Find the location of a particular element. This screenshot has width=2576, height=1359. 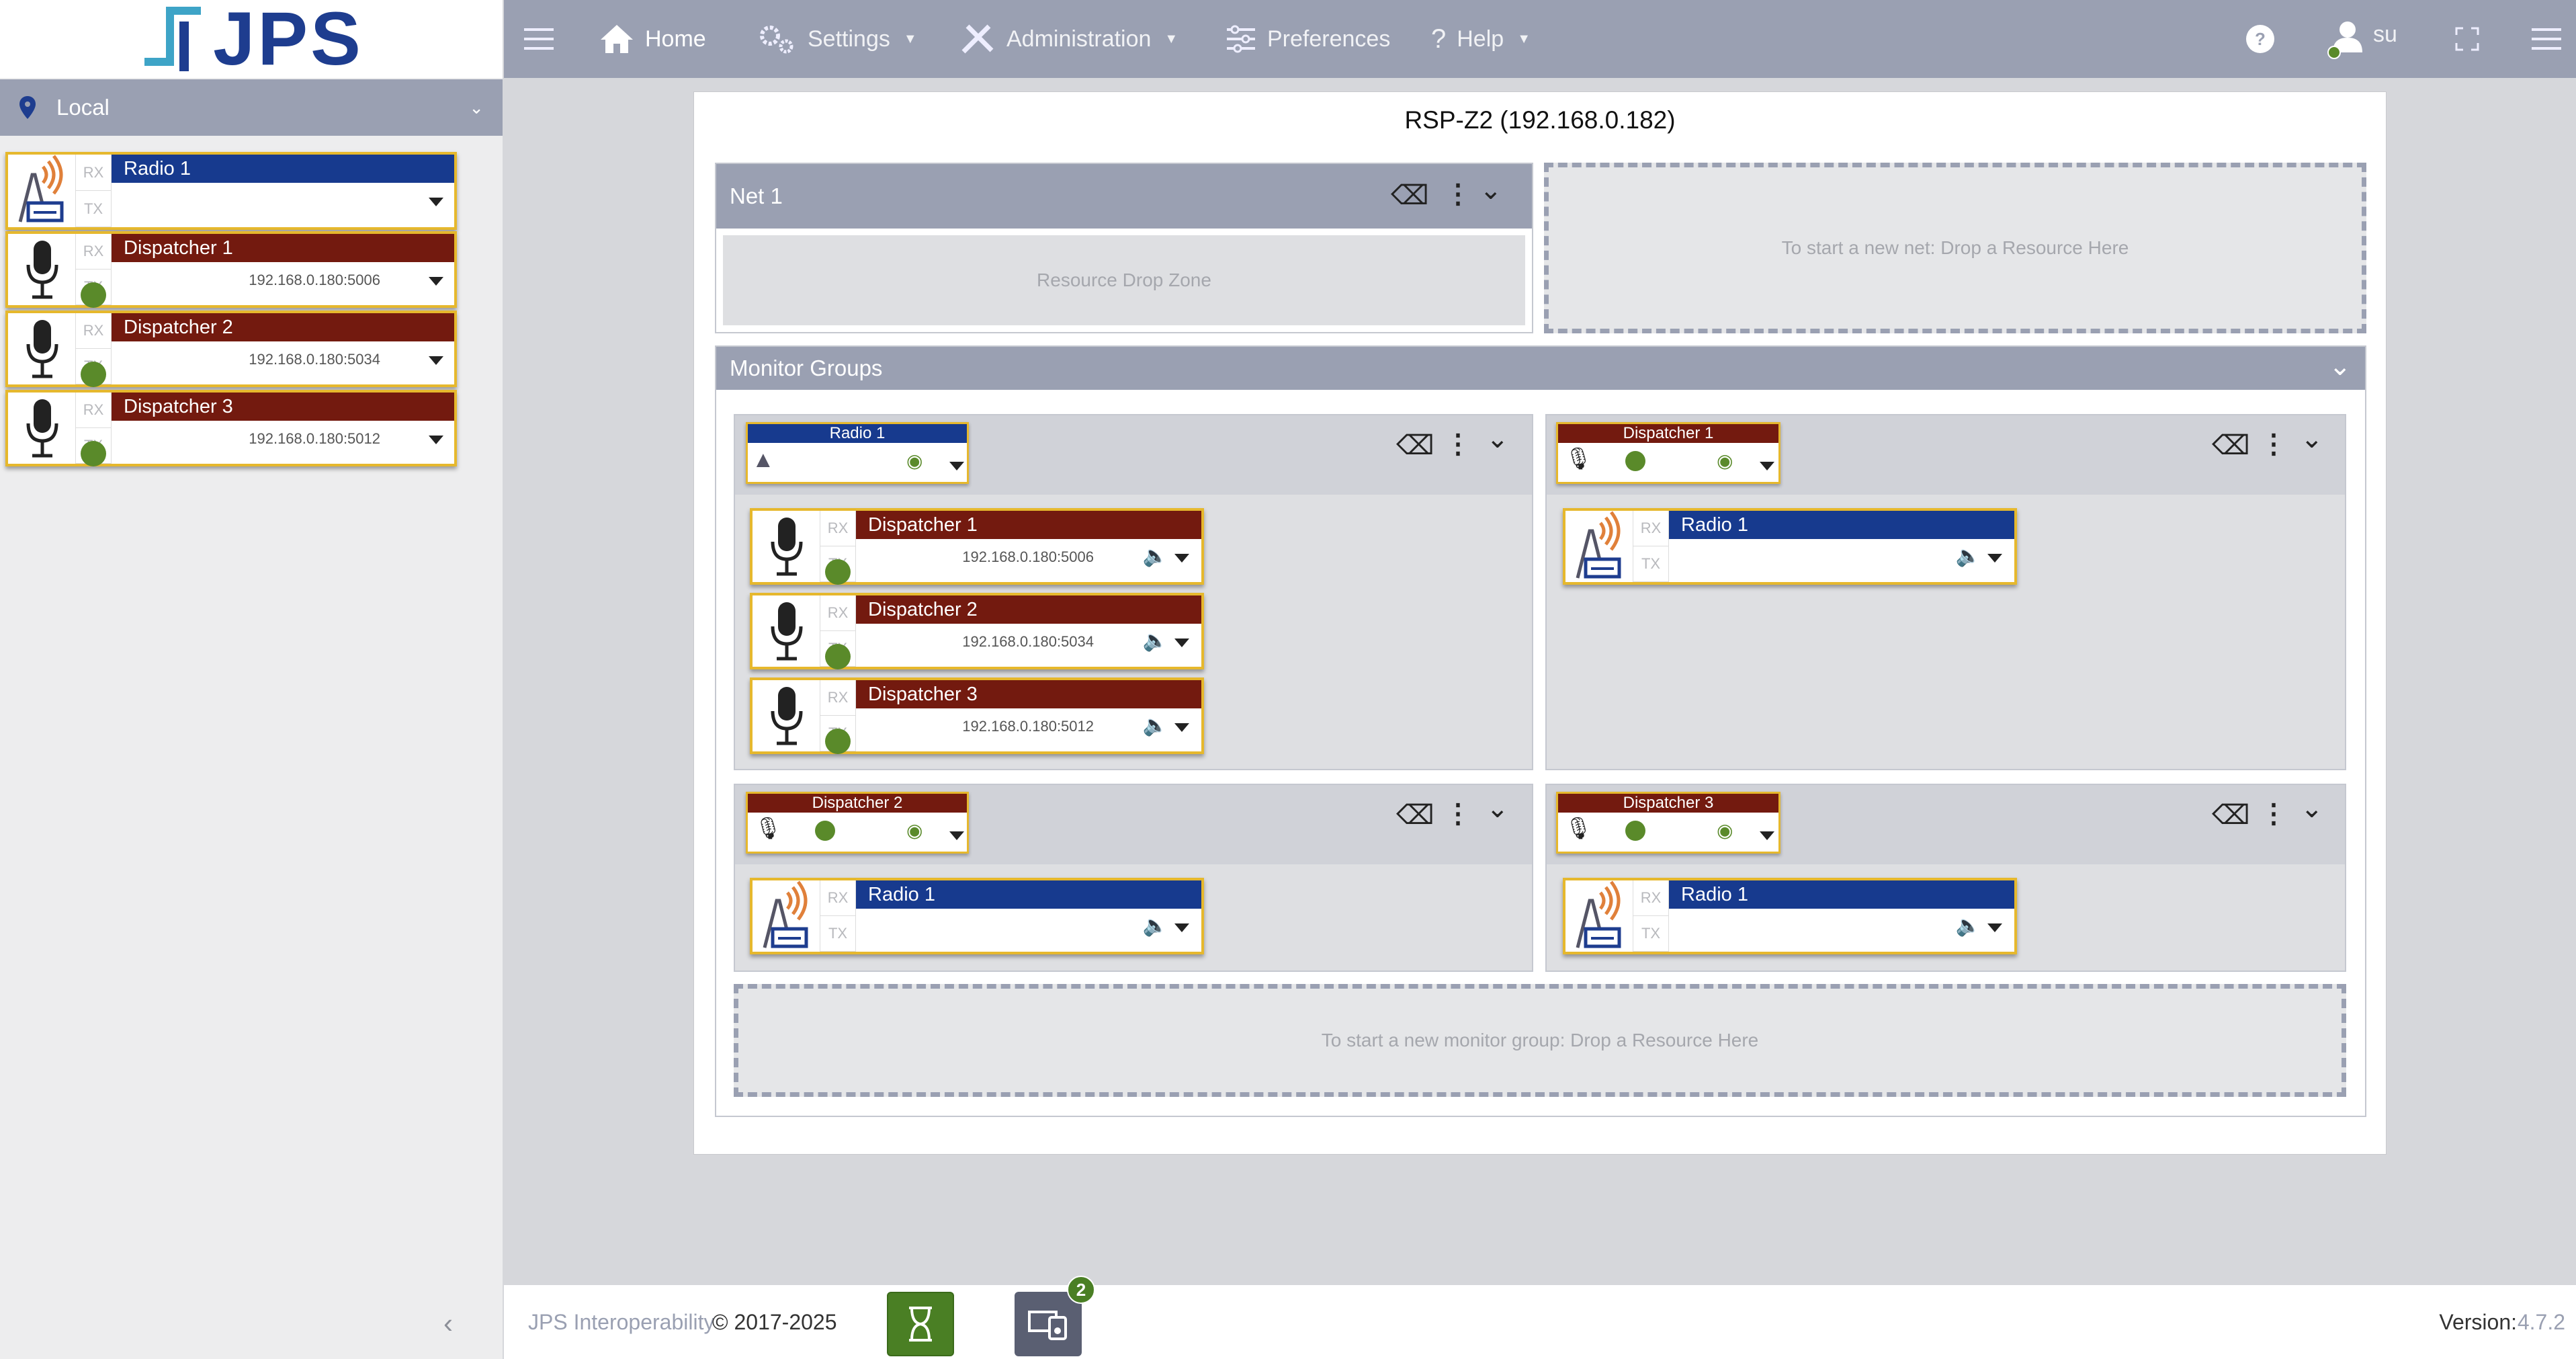

net-panel: Net 1 ⌫ ⋮ ⌄ Resource Drop Zone is located at coordinates (1124, 248).